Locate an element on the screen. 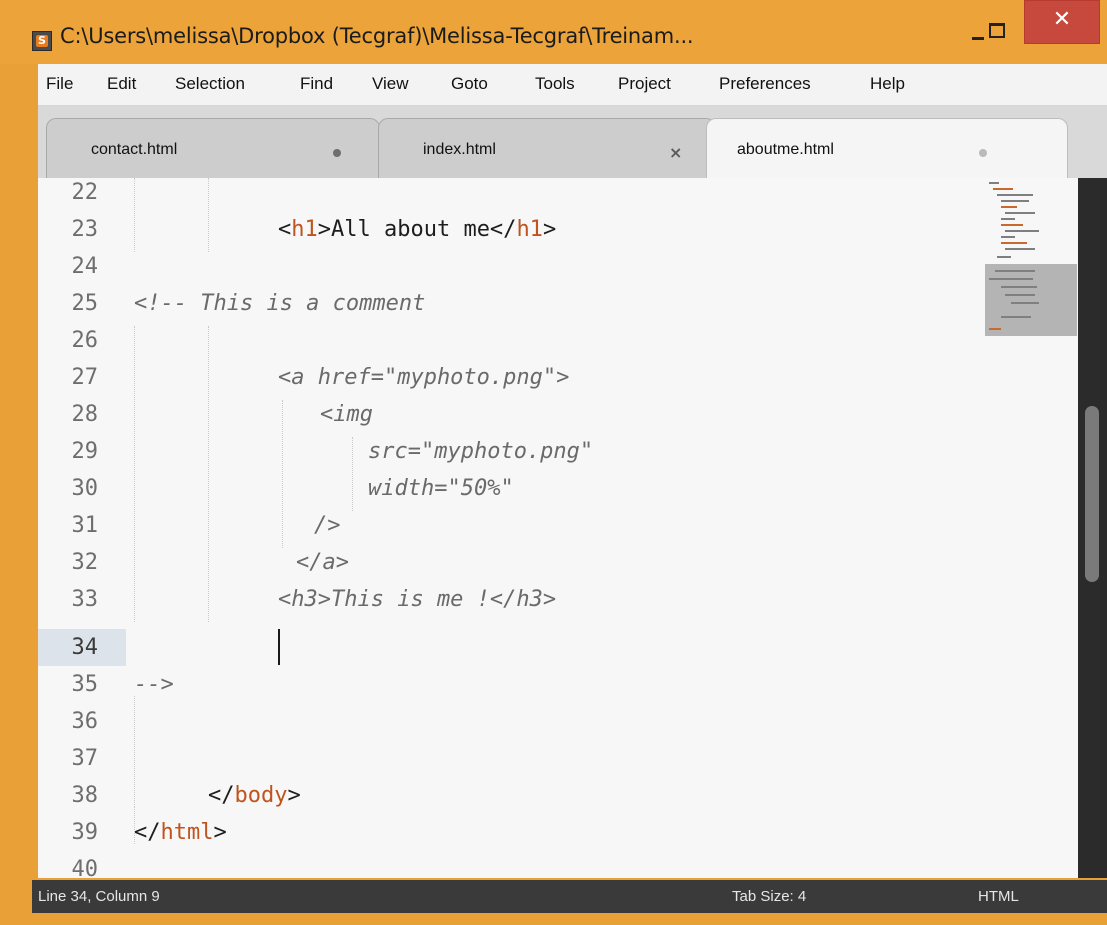  code-text: <!-- This is a comment is located at coordinates (280, 303).